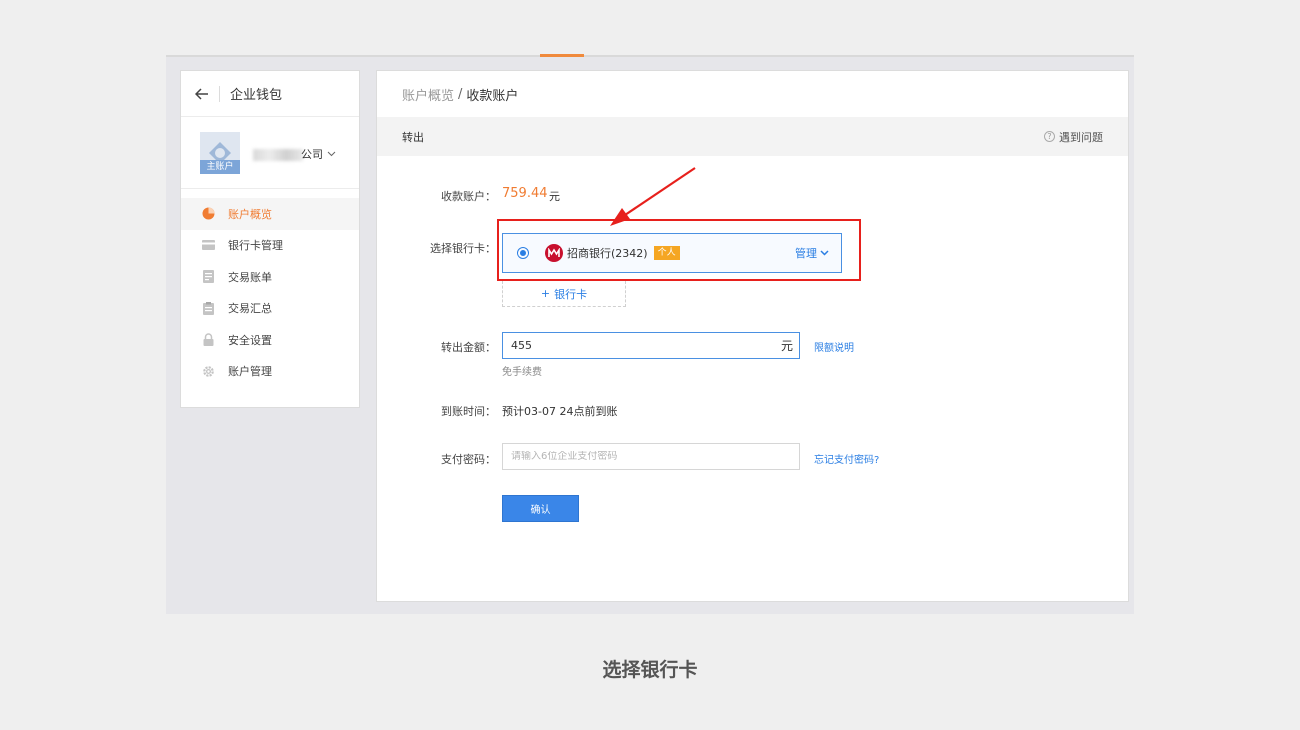 This screenshot has height=730, width=1300. I want to click on help-link: ? 遇到问题, so click(1073, 137).